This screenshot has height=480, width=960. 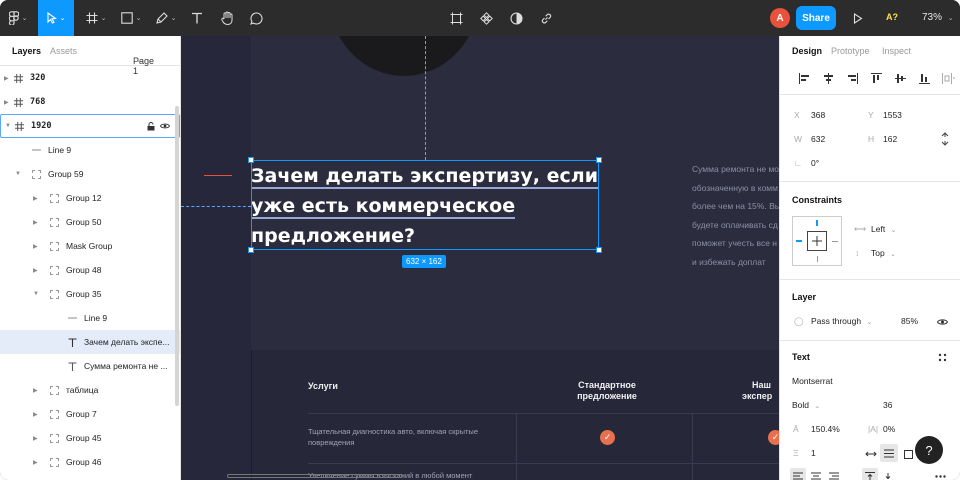 What do you see at coordinates (806, 405) in the screenshot?
I see `font-weight-select: Bold ⌄` at bounding box center [806, 405].